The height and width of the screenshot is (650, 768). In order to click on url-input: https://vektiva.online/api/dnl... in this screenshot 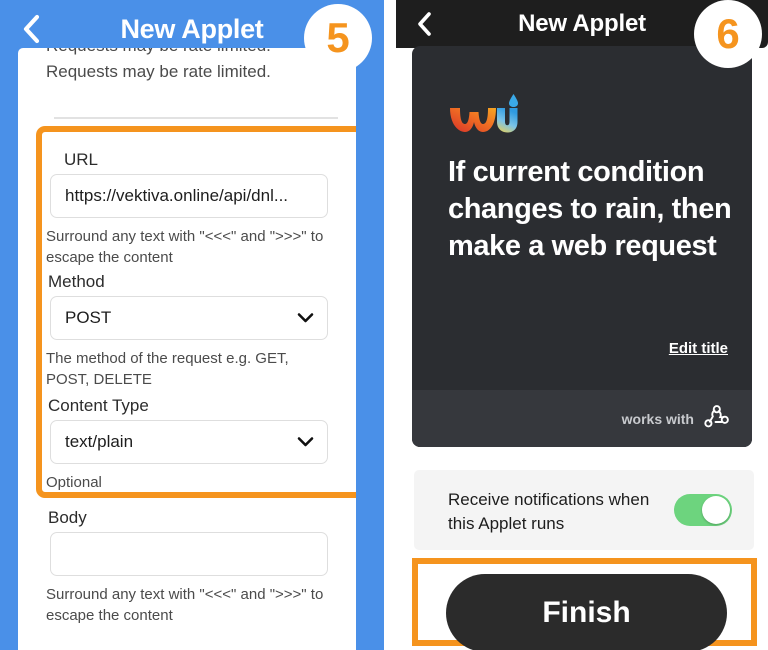, I will do `click(189, 196)`.